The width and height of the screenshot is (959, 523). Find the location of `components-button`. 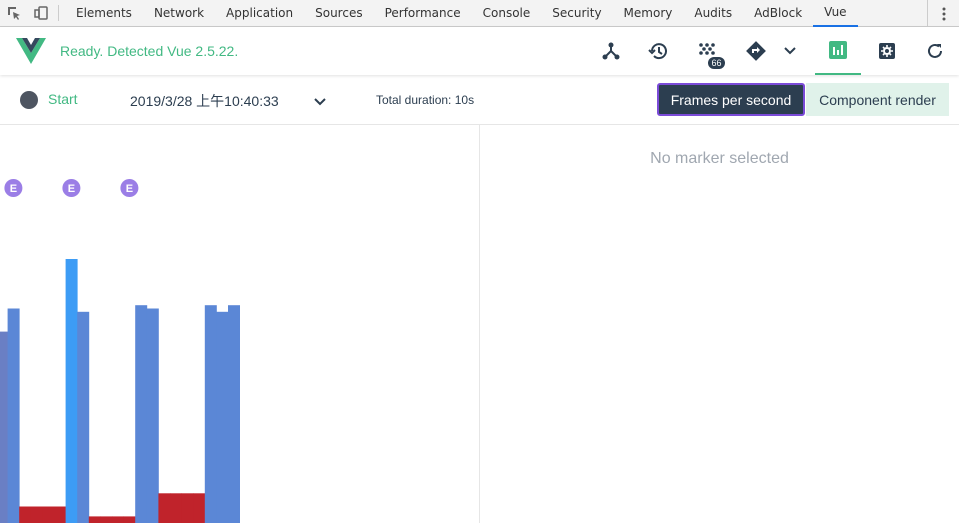

components-button is located at coordinates (611, 51).